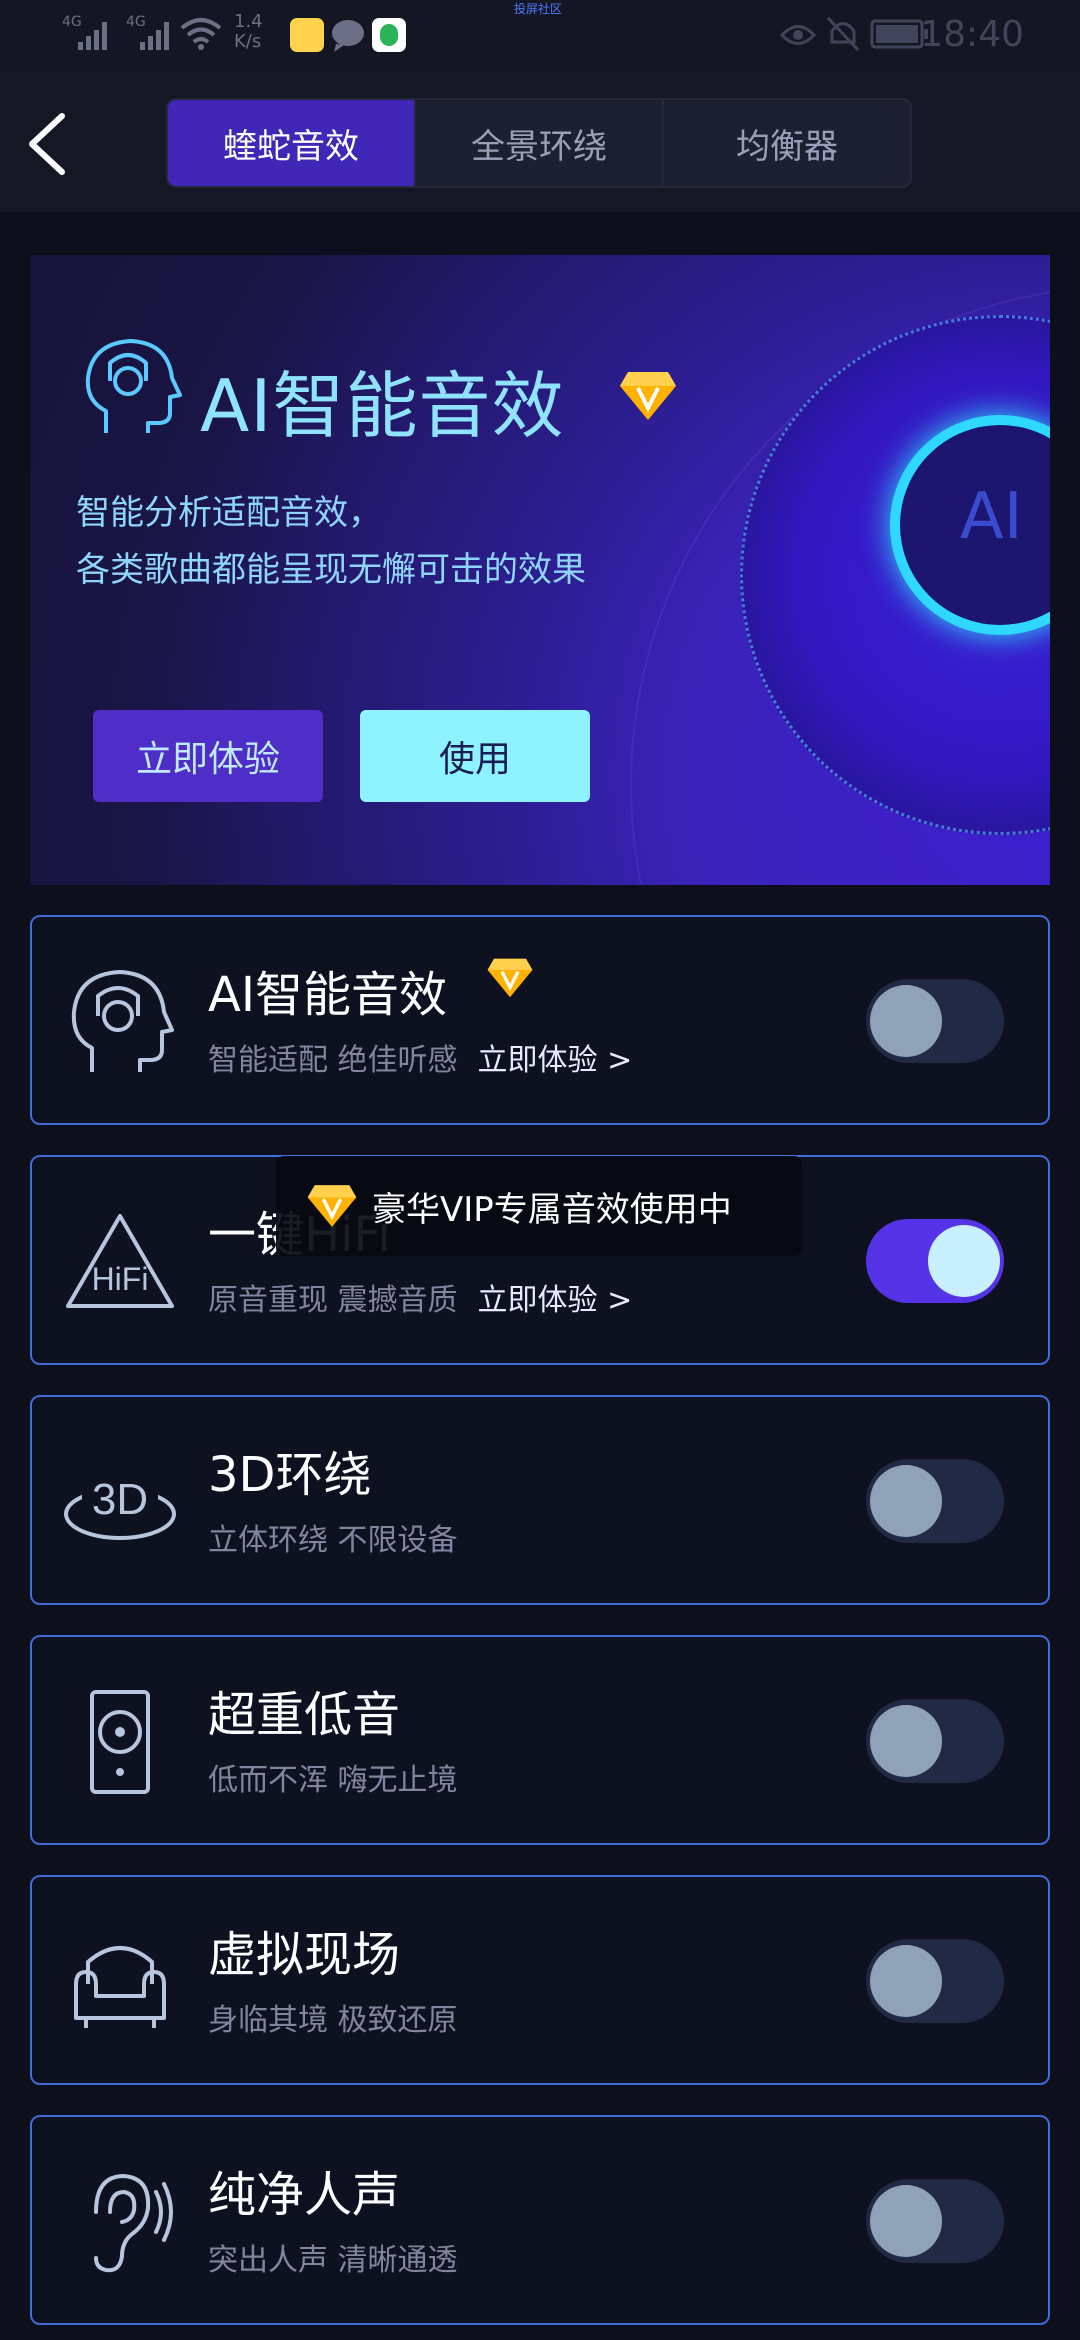  Describe the element at coordinates (120, 1987) in the screenshot. I see `sofa-icon` at that location.